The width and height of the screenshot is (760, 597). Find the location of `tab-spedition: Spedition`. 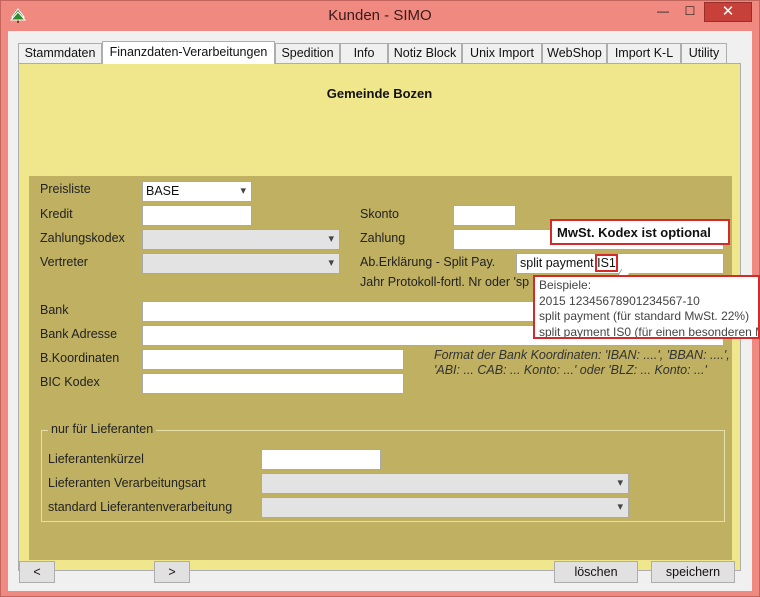

tab-spedition: Spedition is located at coordinates (307, 53).